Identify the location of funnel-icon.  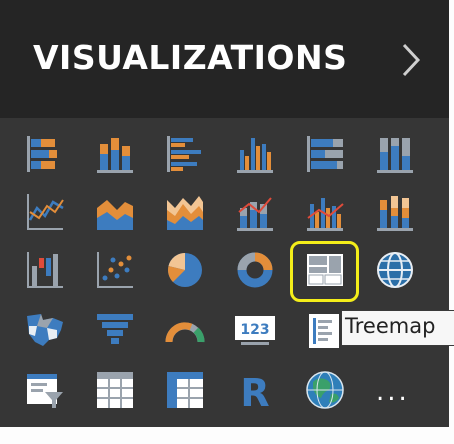
(115, 331).